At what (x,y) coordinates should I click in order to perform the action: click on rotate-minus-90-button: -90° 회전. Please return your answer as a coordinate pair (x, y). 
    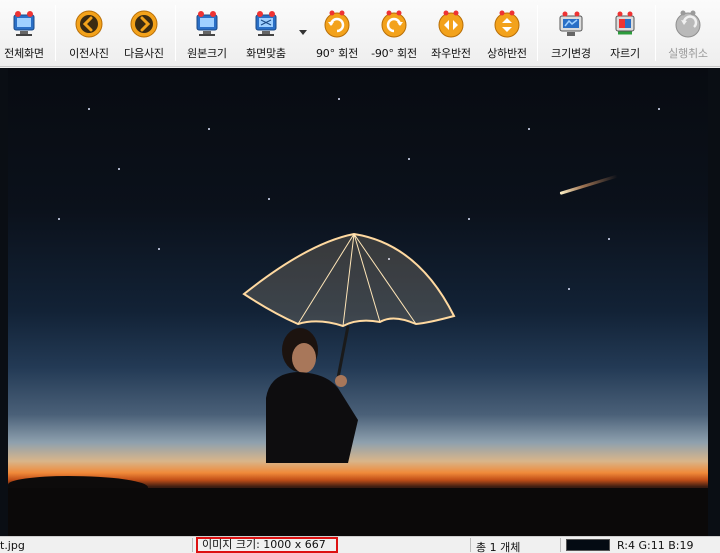
    Looking at the image, I should click on (394, 33).